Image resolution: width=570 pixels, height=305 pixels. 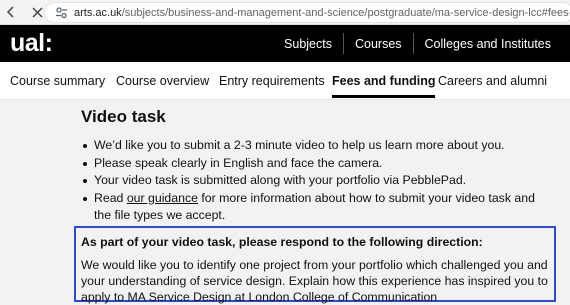 What do you see at coordinates (162, 198) in the screenshot?
I see `guidance-link: our guidance` at bounding box center [162, 198].